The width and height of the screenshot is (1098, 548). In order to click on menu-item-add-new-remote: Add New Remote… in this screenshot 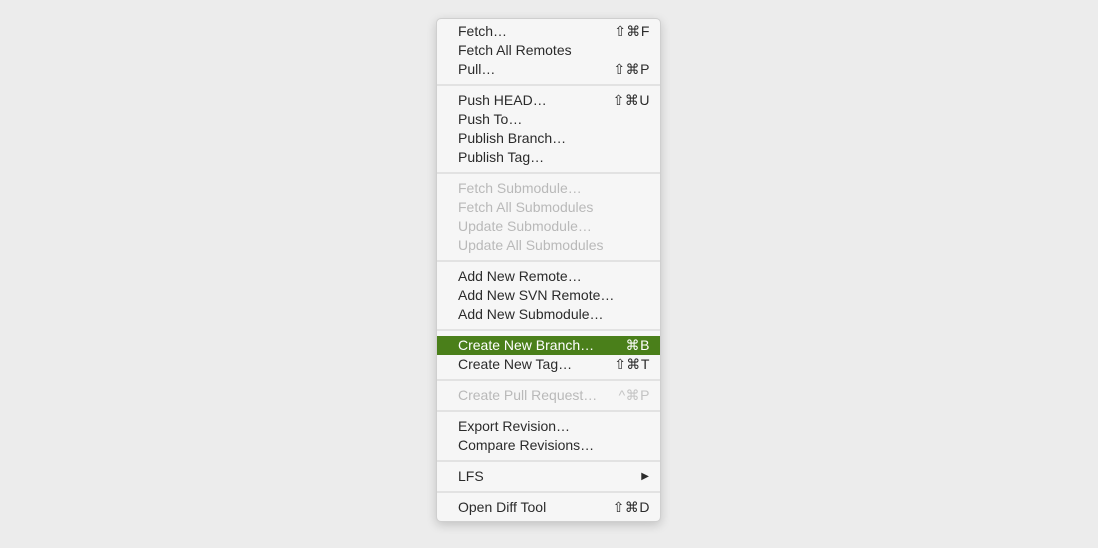, I will do `click(548, 276)`.